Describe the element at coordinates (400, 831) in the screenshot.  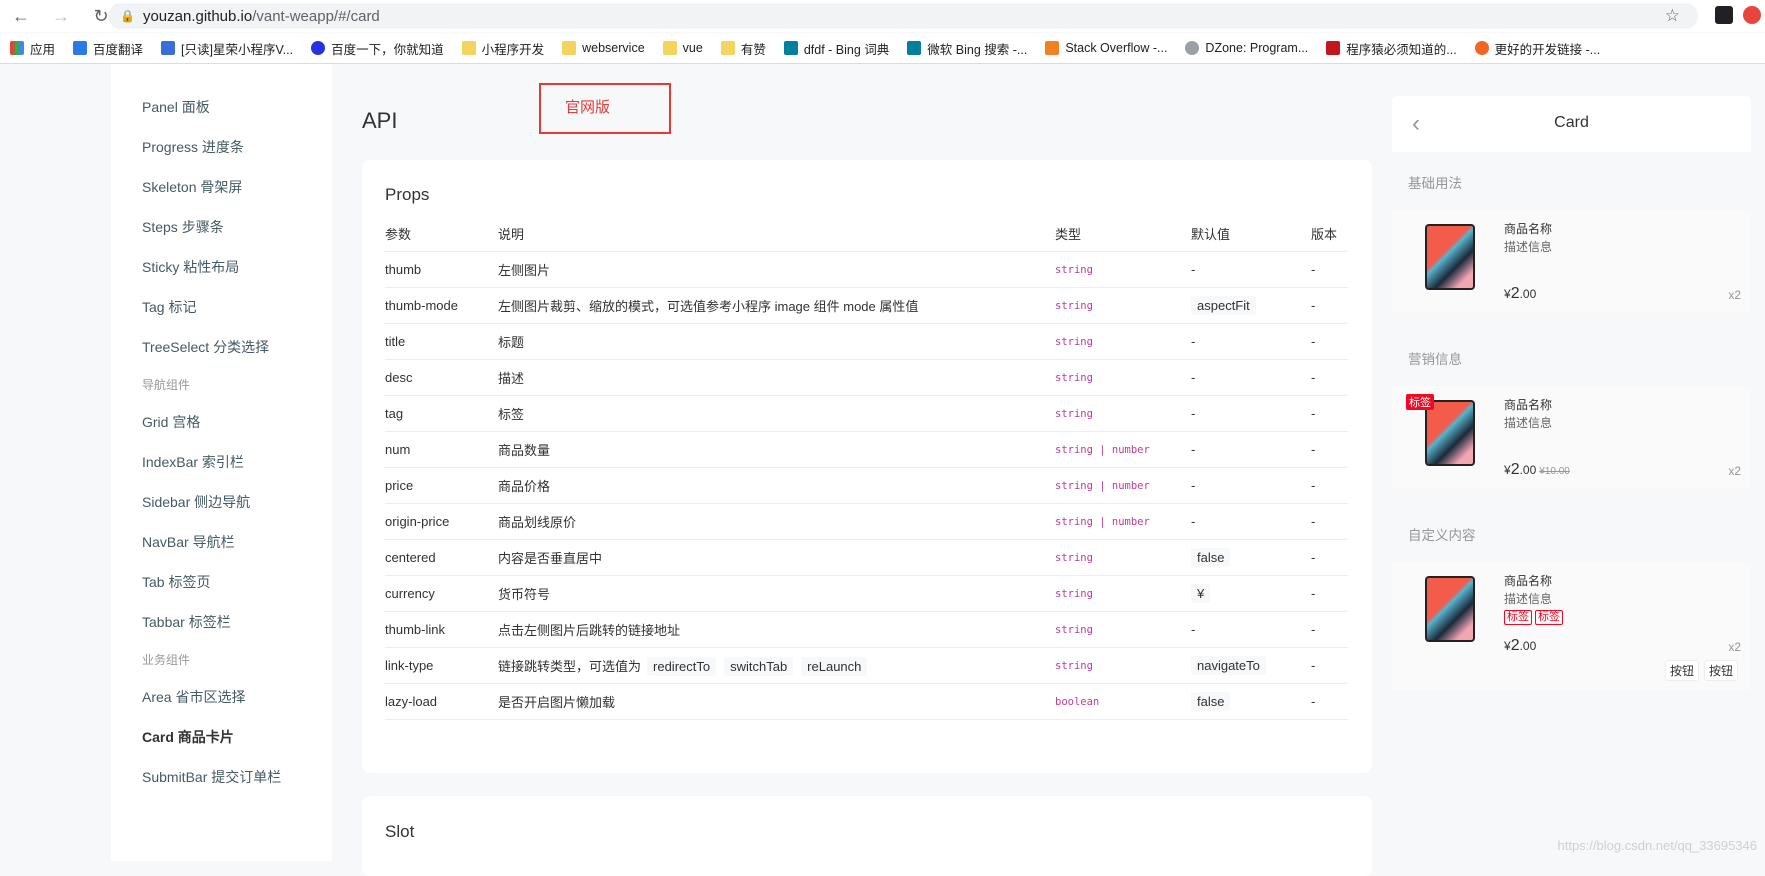
I see `slot-title: Slot` at that location.